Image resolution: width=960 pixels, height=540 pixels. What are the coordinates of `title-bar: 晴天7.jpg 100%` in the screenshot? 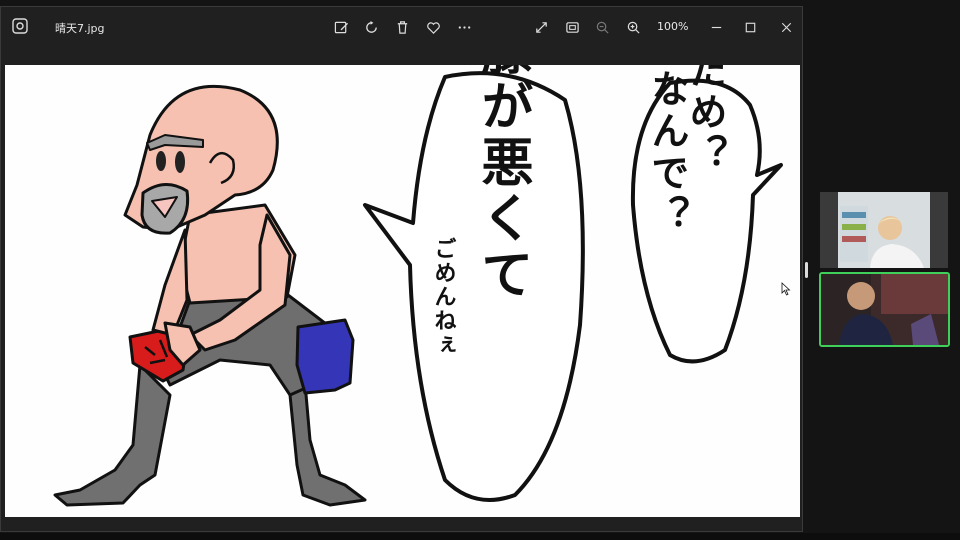 It's located at (401, 27).